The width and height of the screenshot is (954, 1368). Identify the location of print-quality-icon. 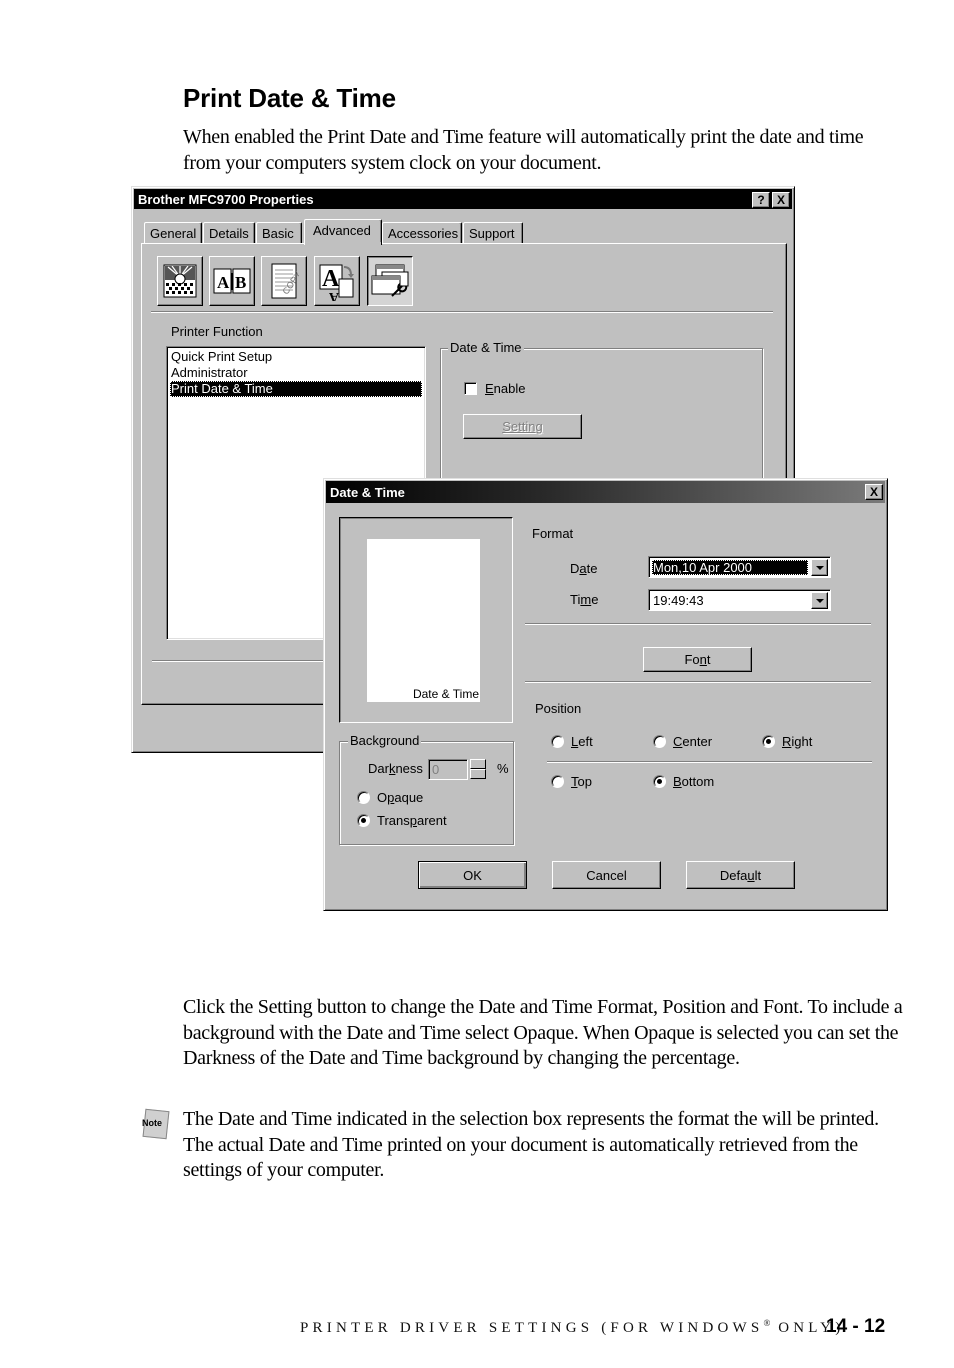
(180, 281).